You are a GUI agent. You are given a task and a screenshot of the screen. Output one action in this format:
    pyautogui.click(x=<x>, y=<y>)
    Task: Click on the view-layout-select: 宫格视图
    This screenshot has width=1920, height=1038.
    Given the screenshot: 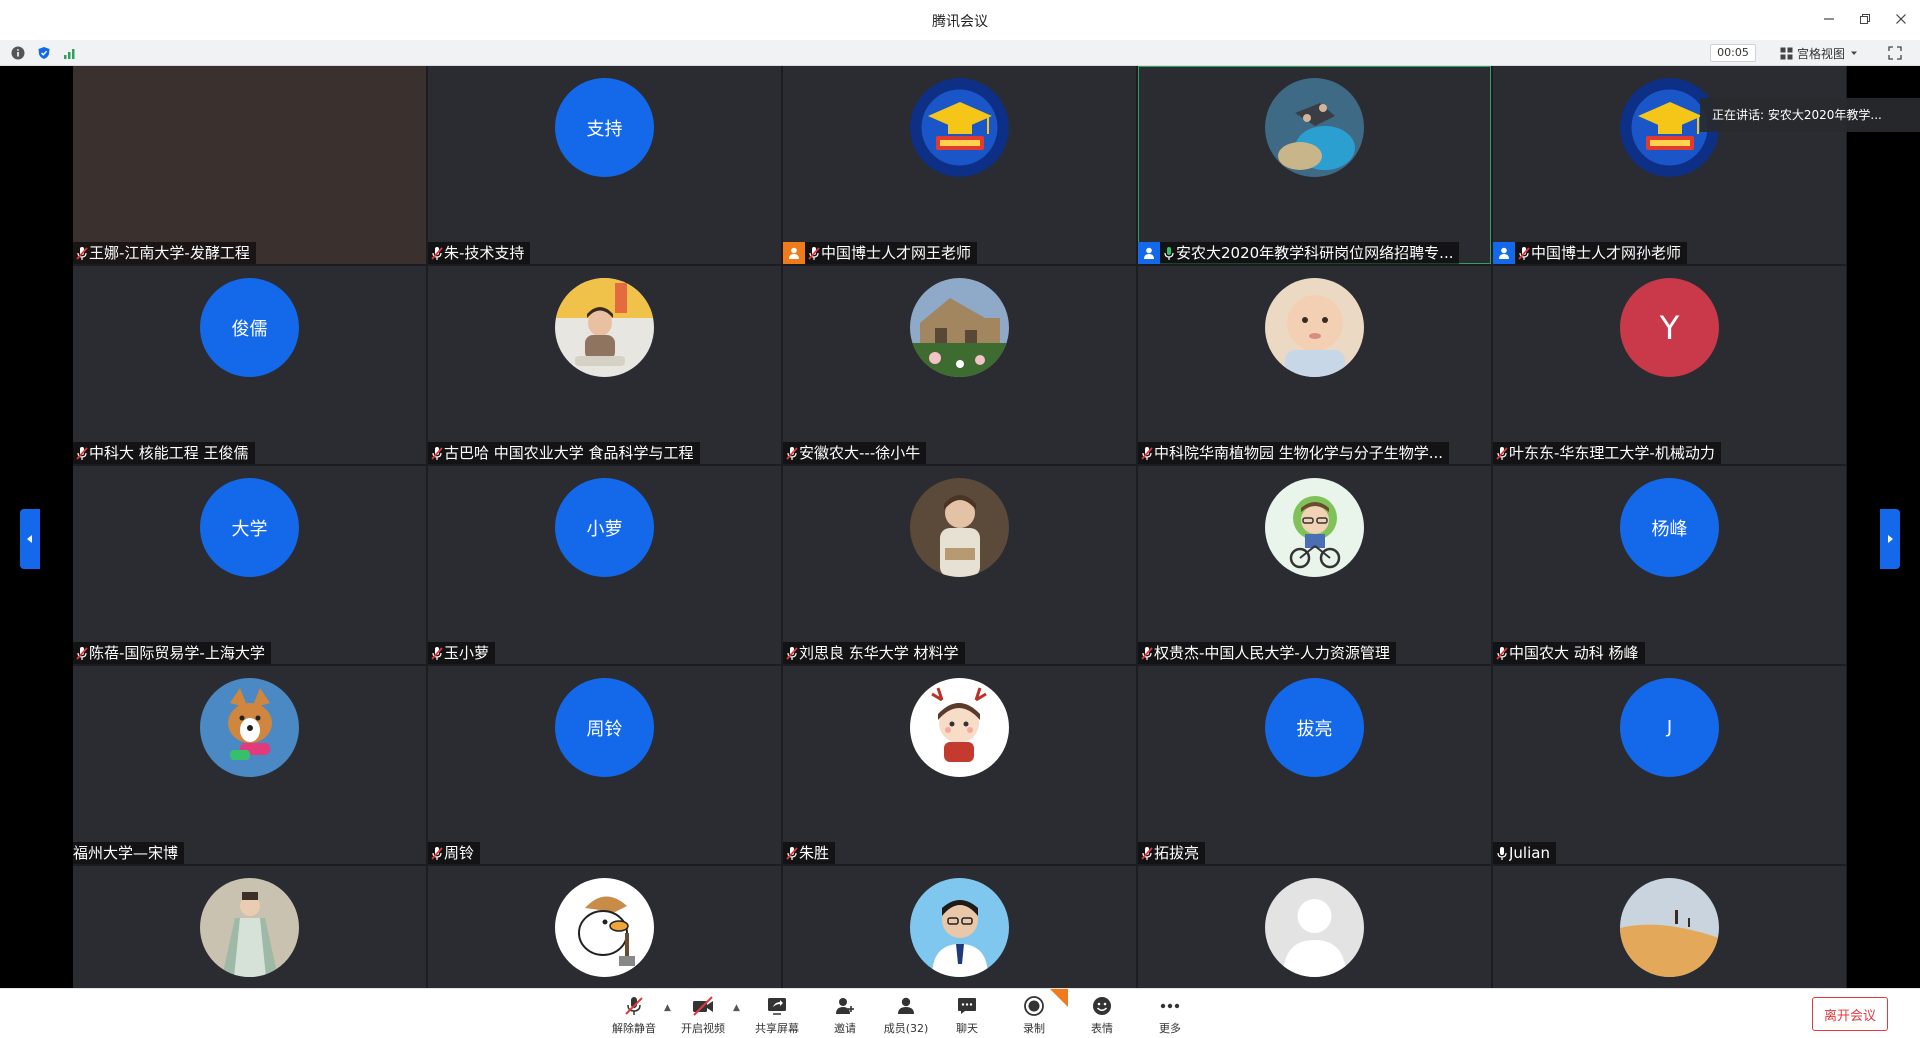 What is the action you would take?
    pyautogui.click(x=1819, y=53)
    